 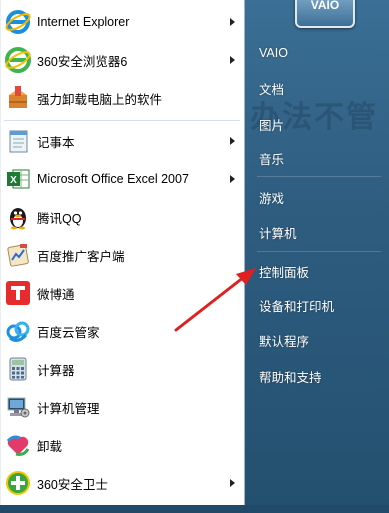 What do you see at coordinates (317, 340) in the screenshot?
I see `link-default-programs: 默认程序` at bounding box center [317, 340].